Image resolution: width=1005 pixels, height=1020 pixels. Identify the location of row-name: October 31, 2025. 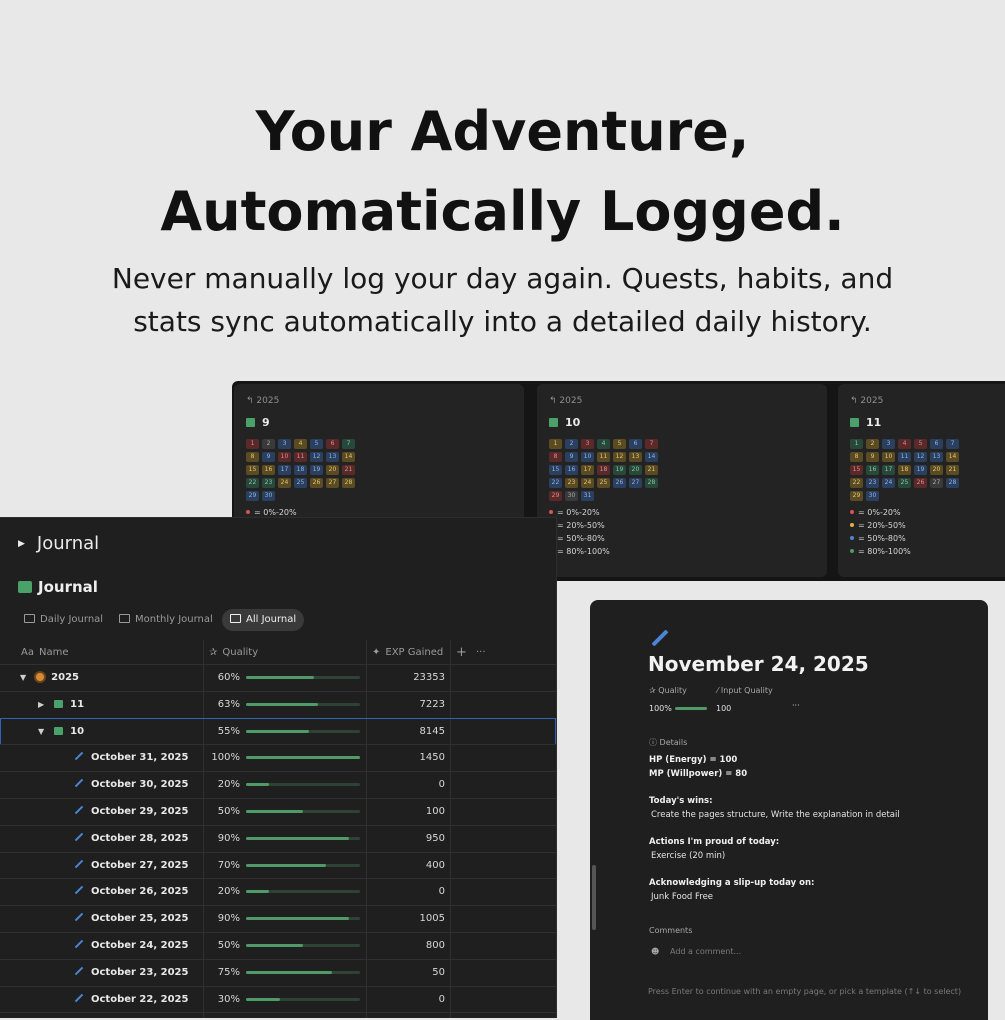
(131, 757).